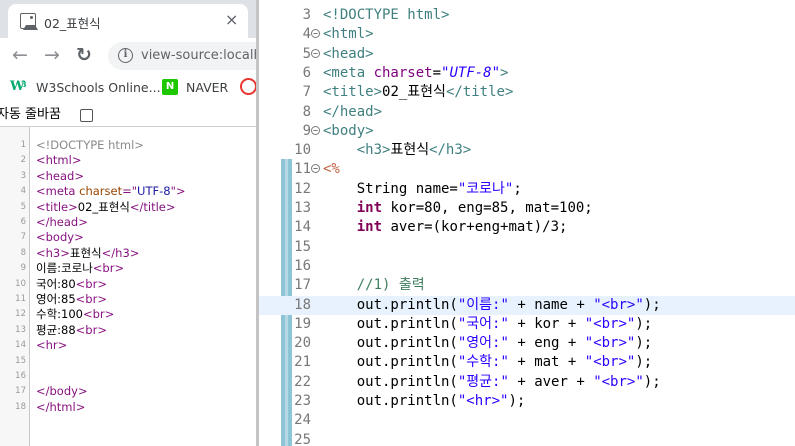 Image resolution: width=795 pixels, height=446 pixels. What do you see at coordinates (348, 34) in the screenshot?
I see `code-text: <html>` at bounding box center [348, 34].